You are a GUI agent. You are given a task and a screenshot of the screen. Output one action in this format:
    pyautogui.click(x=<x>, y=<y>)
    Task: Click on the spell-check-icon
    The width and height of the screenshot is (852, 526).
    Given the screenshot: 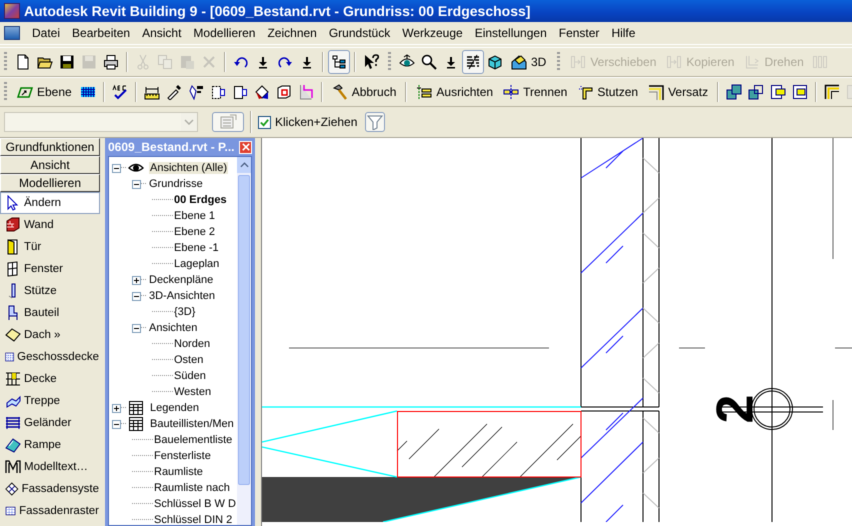 What is the action you would take?
    pyautogui.click(x=120, y=92)
    